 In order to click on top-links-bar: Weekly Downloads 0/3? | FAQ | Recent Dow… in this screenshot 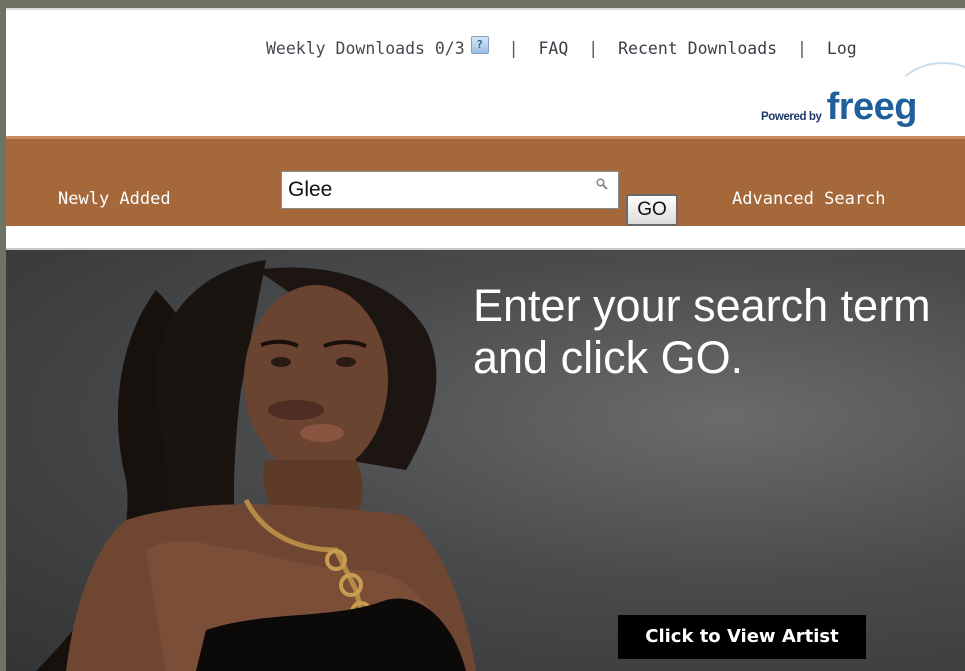, I will do `click(561, 46)`.